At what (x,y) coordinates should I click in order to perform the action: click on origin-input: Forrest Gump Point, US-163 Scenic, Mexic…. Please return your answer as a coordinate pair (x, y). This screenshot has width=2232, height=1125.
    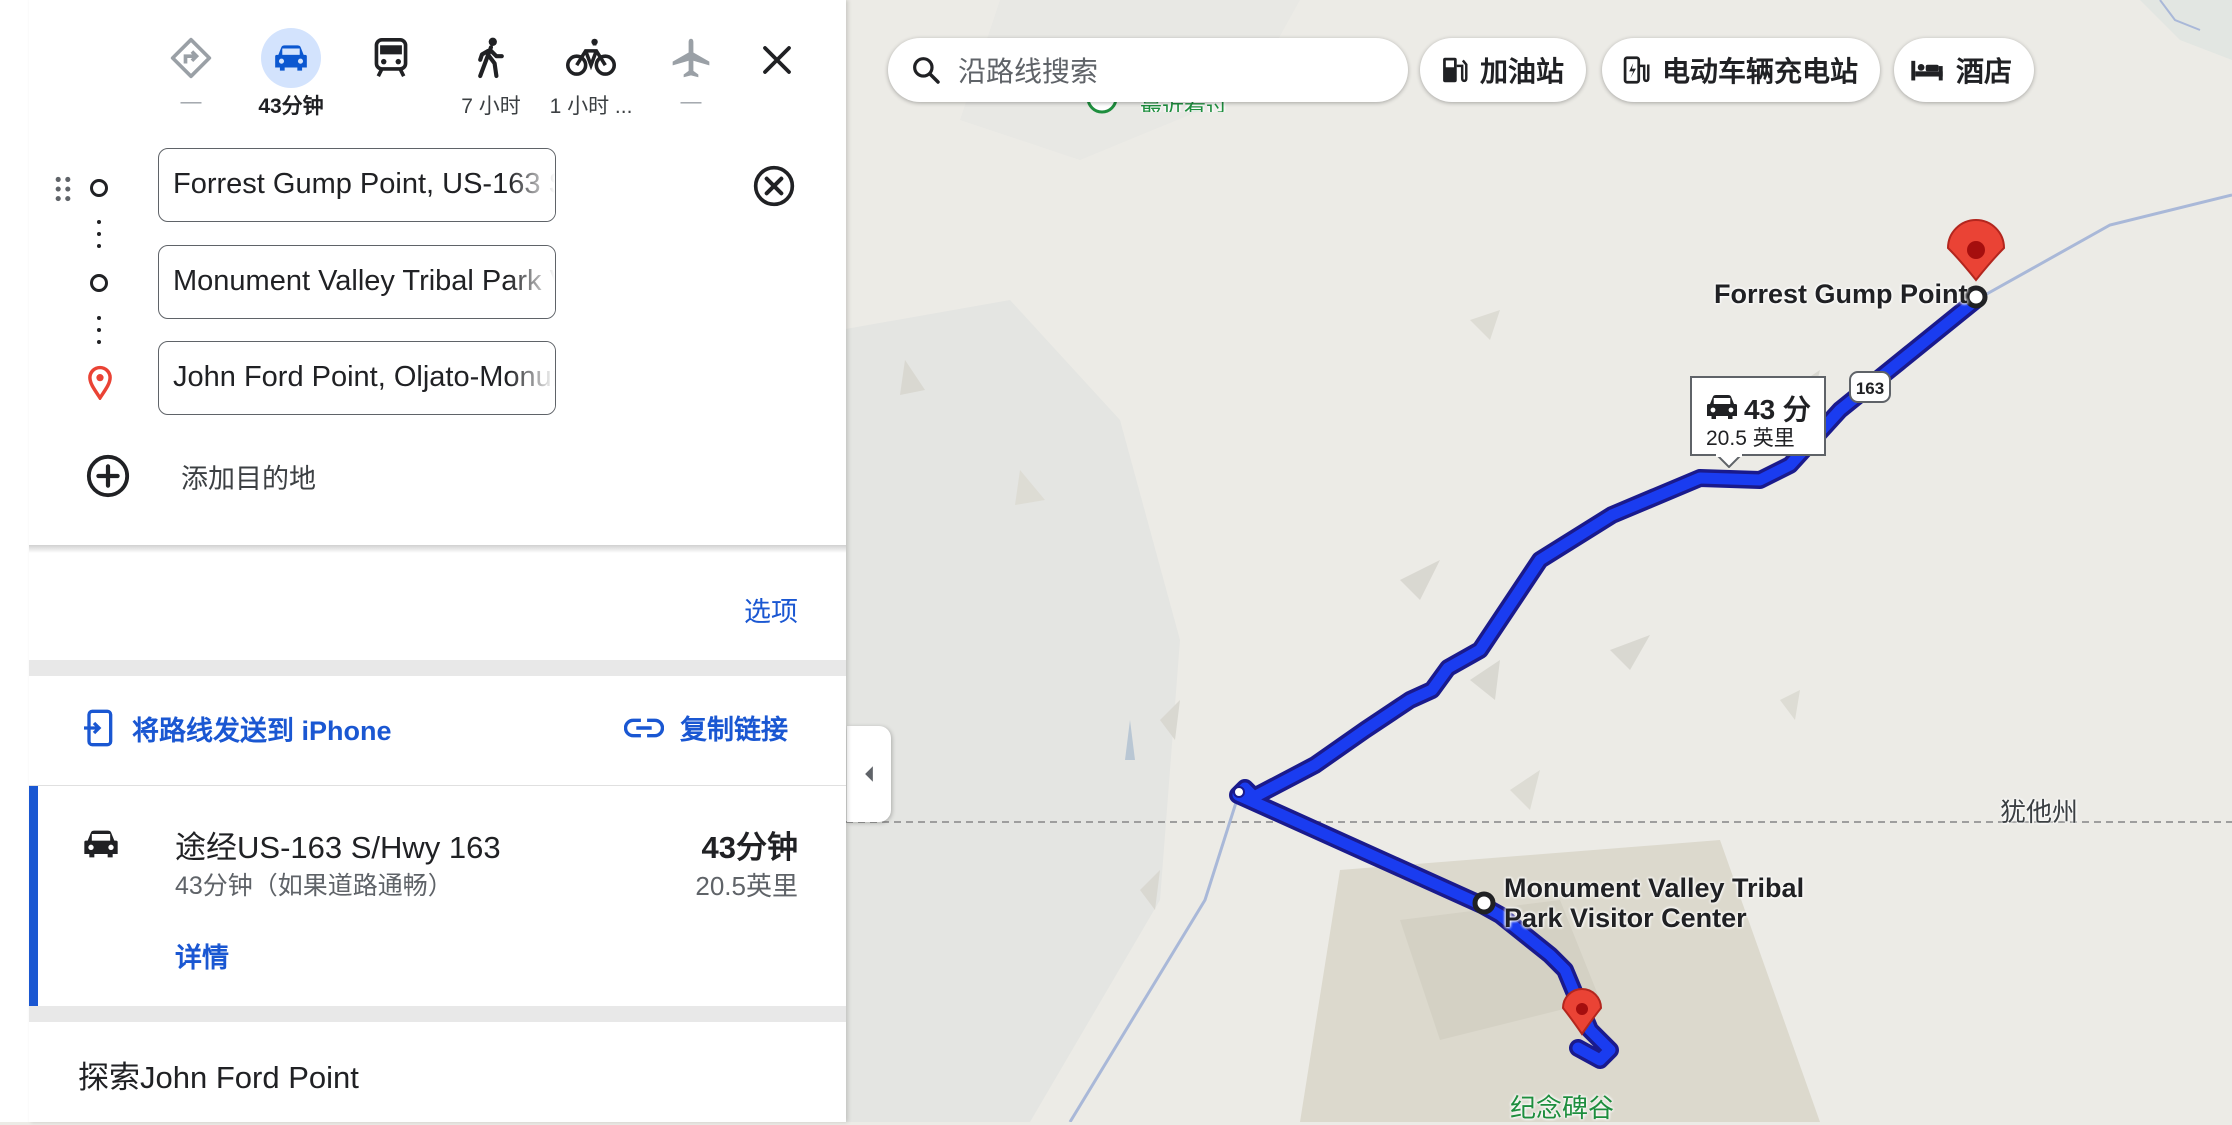
    Looking at the image, I should click on (357, 185).